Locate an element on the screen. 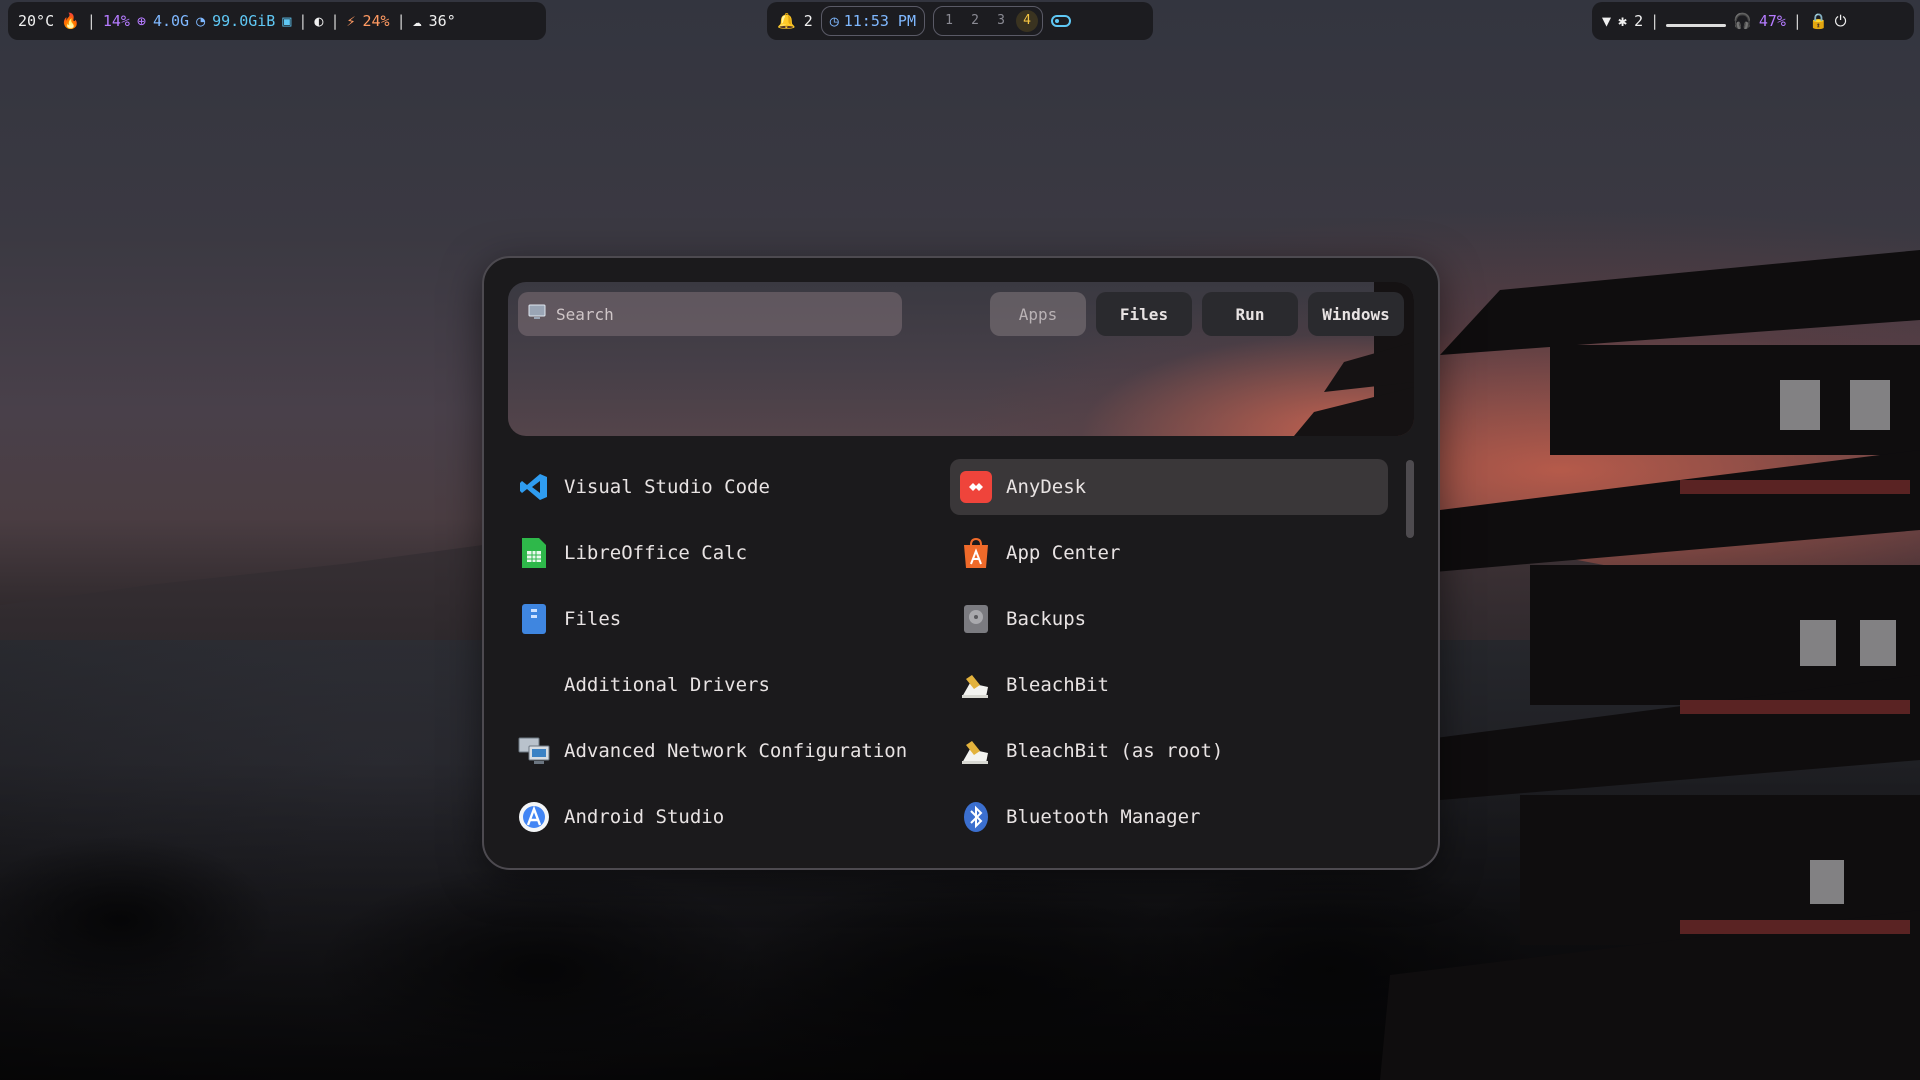 The width and height of the screenshot is (1920, 1080). status-bar-right: ▼ ✱ 2 | 🎧 47% | 🔒 ⏻ is located at coordinates (1753, 21).